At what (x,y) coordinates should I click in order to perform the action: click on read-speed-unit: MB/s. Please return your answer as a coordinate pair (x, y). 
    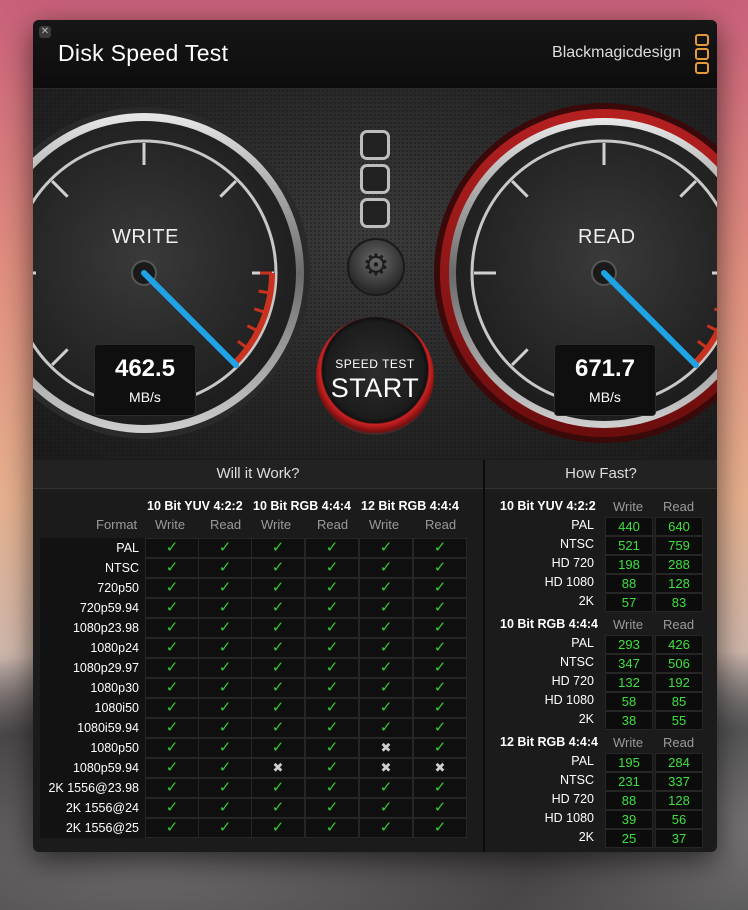
    Looking at the image, I should click on (605, 397).